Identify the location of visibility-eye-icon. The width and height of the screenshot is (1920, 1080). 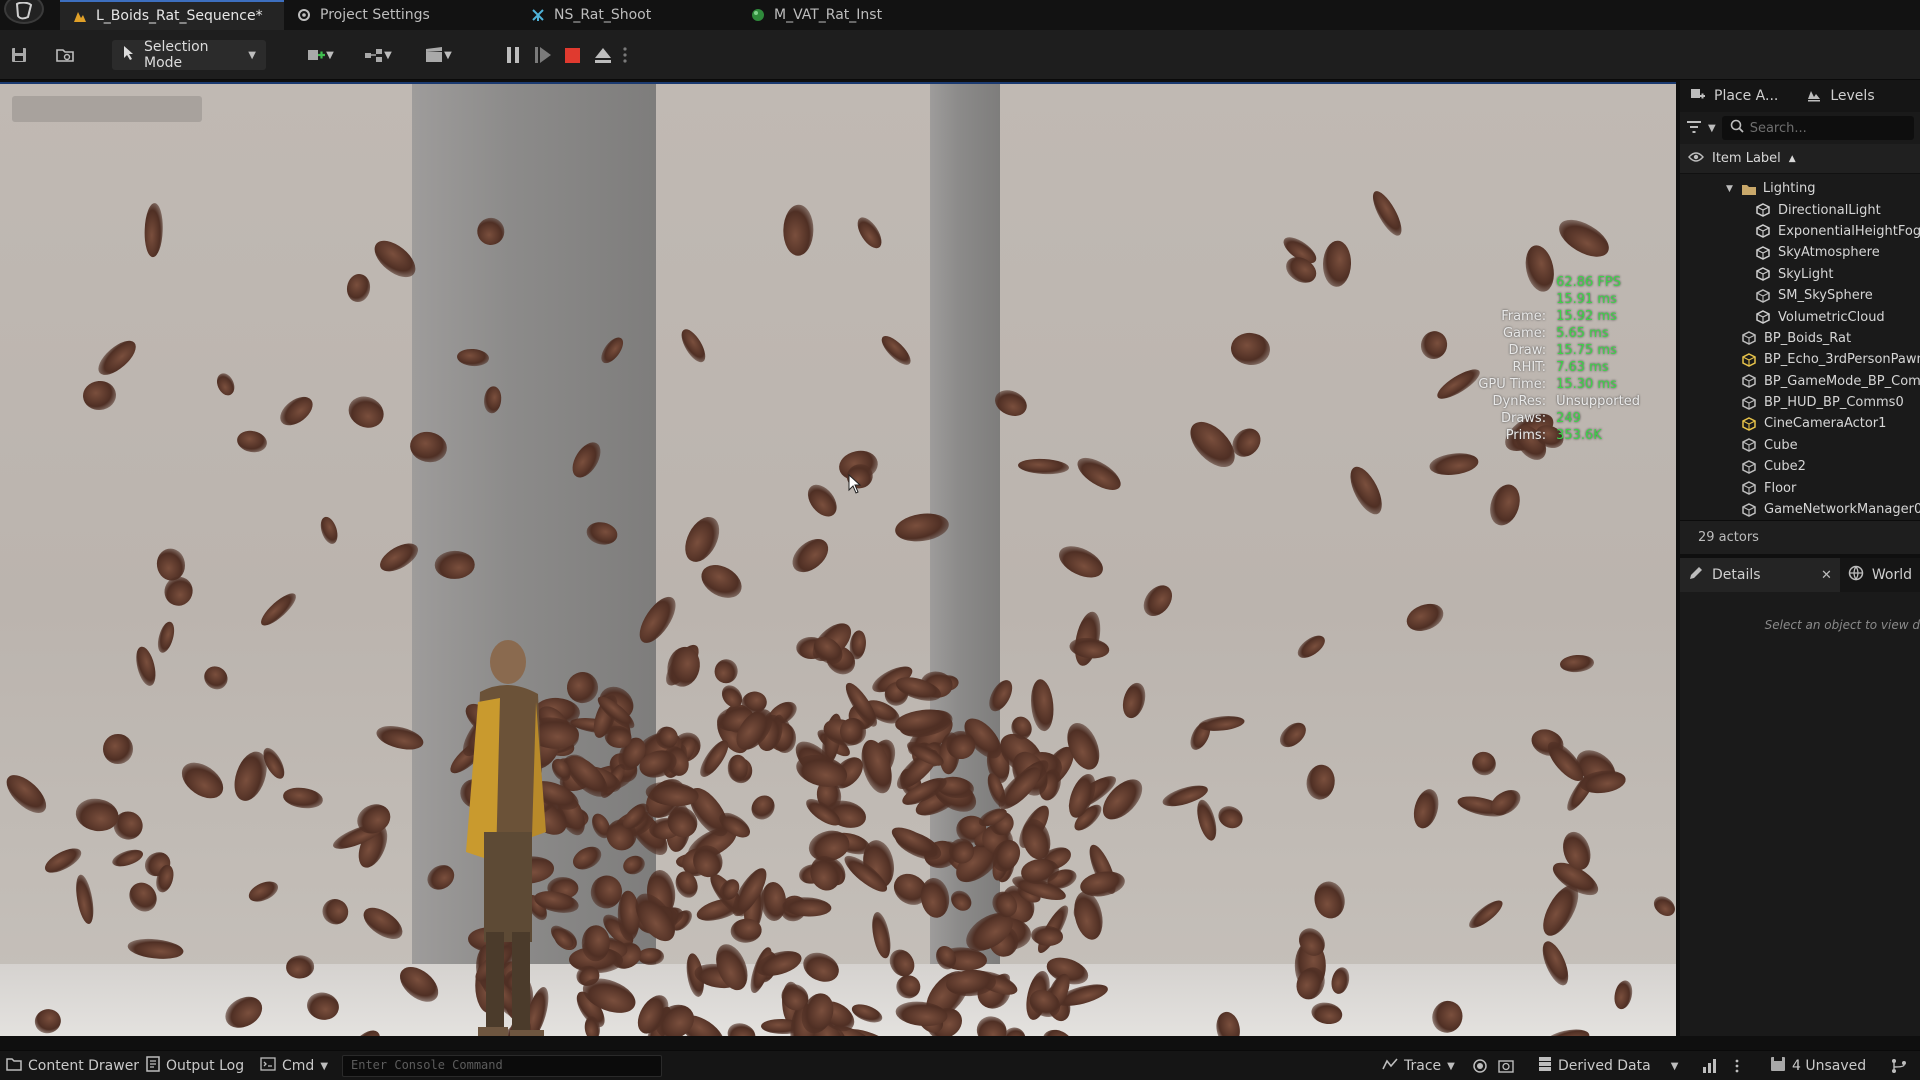
(1696, 159).